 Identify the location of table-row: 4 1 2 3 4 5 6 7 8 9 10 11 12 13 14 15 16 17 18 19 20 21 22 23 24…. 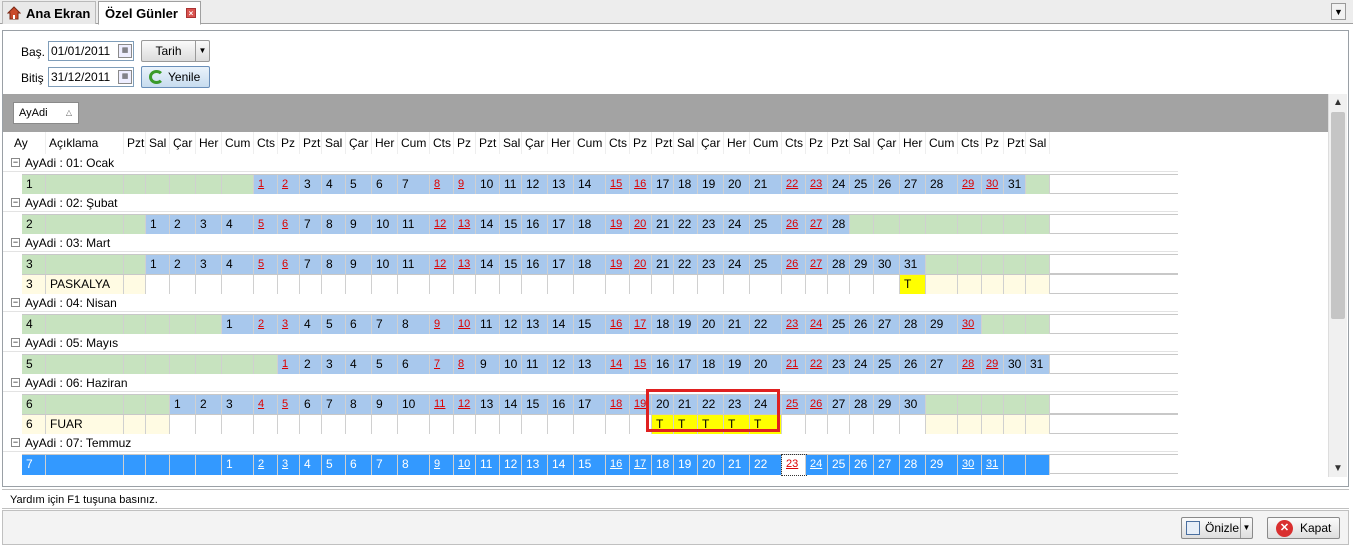
(600, 324).